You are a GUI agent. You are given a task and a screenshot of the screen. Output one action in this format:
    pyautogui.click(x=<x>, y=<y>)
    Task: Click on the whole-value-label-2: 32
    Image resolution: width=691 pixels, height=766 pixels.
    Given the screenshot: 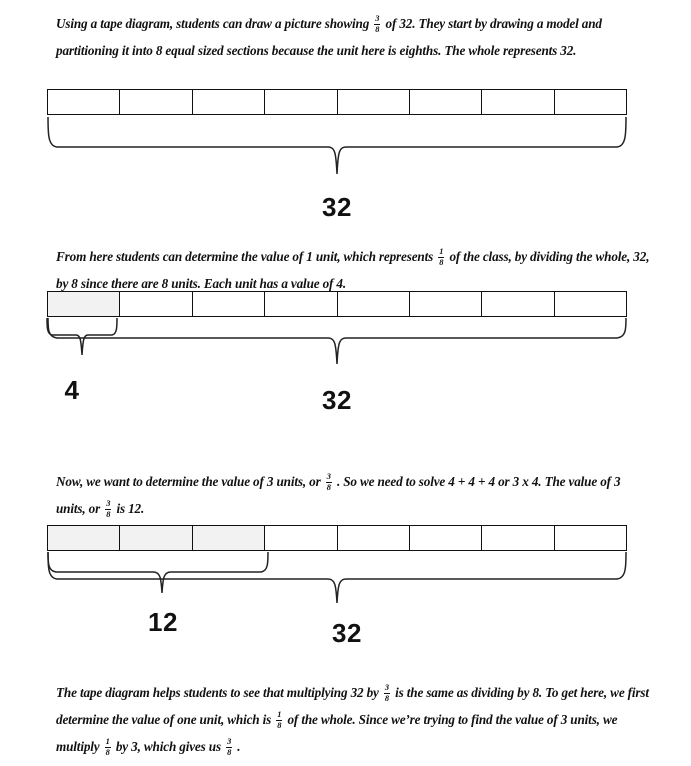 What is the action you would take?
    pyautogui.click(x=337, y=400)
    